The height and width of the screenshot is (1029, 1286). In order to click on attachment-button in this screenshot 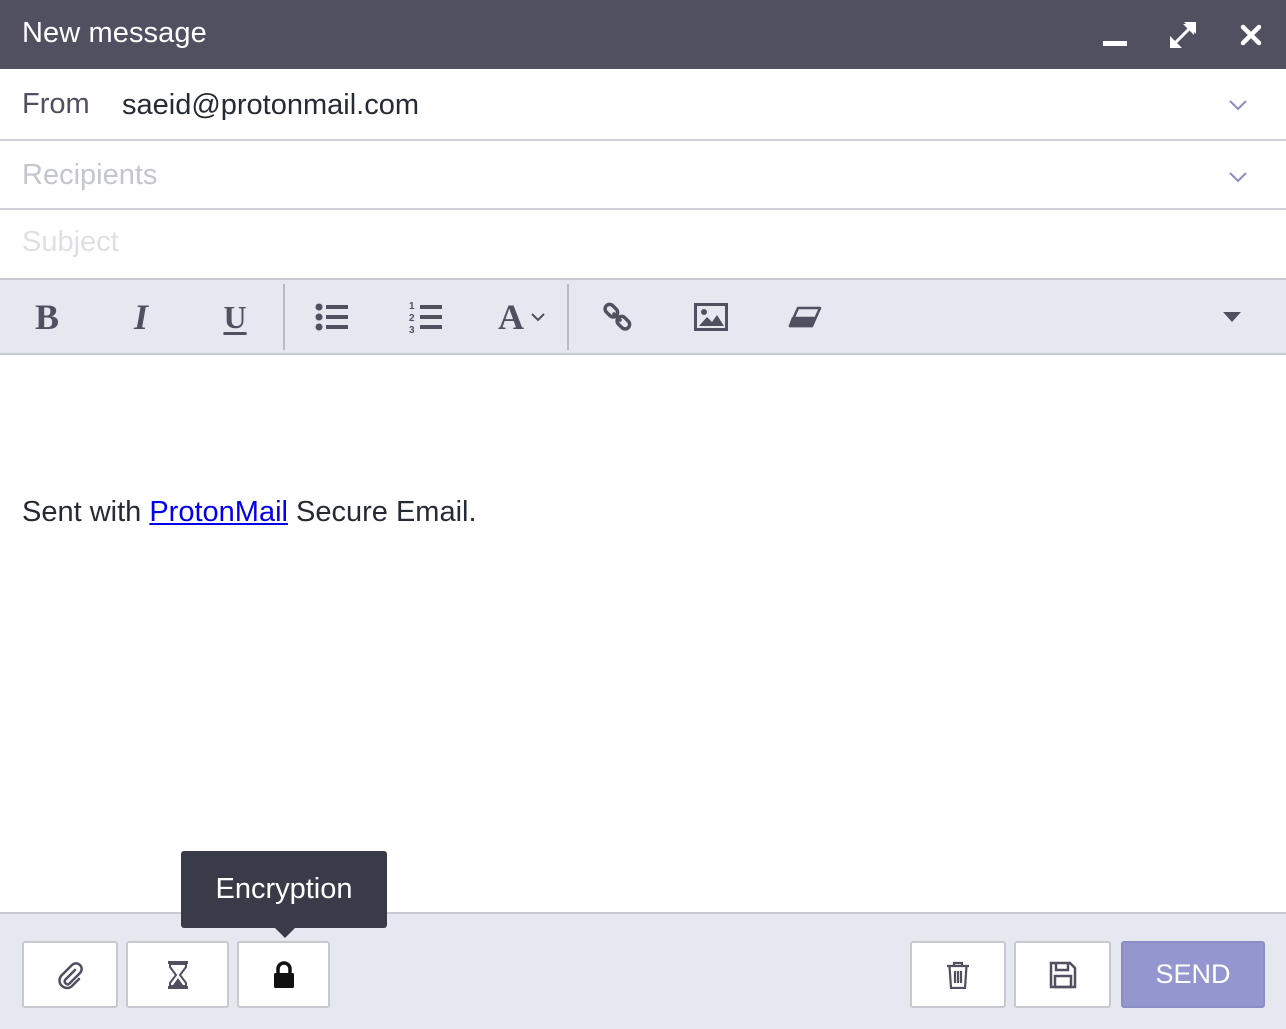, I will do `click(70, 974)`.